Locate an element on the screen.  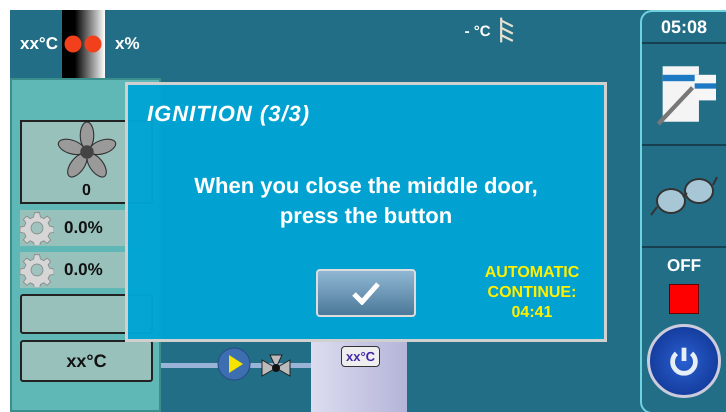
dialog-title: IGNITION (3/3) is located at coordinates (229, 114).